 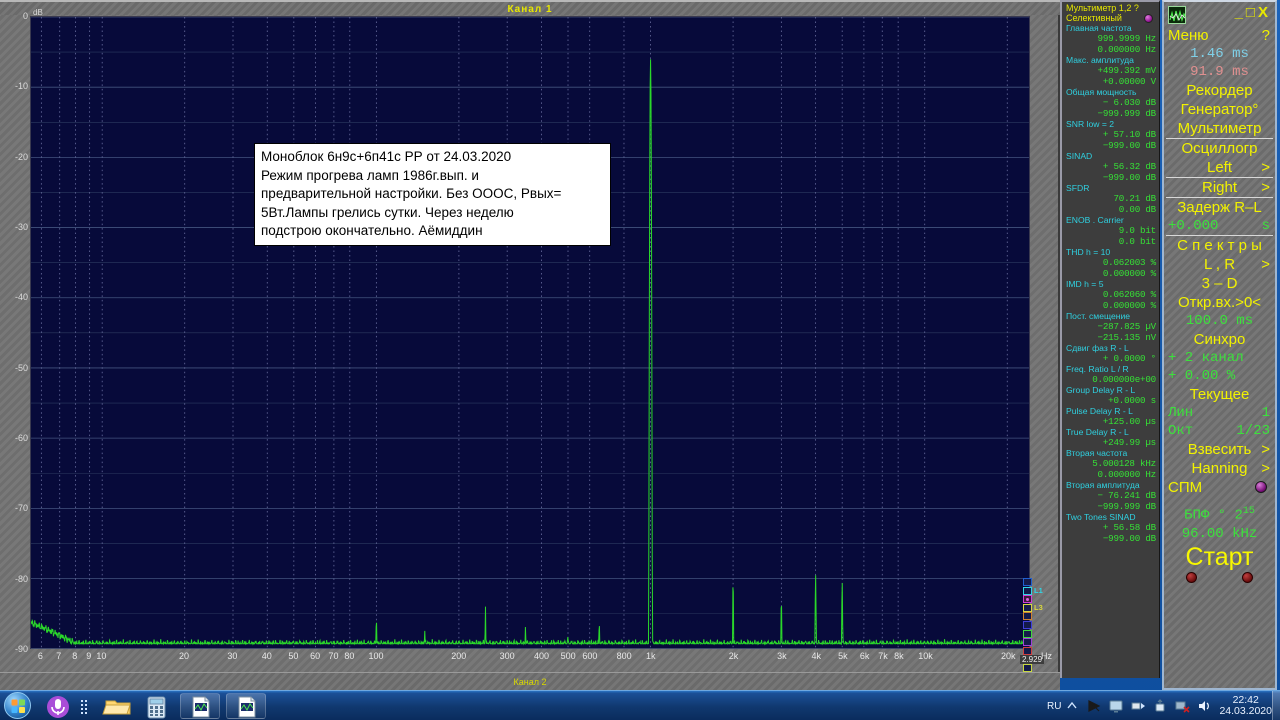 What do you see at coordinates (1129, 81) in the screenshot?
I see `multimeter-row-value: +0.00000 V` at bounding box center [1129, 81].